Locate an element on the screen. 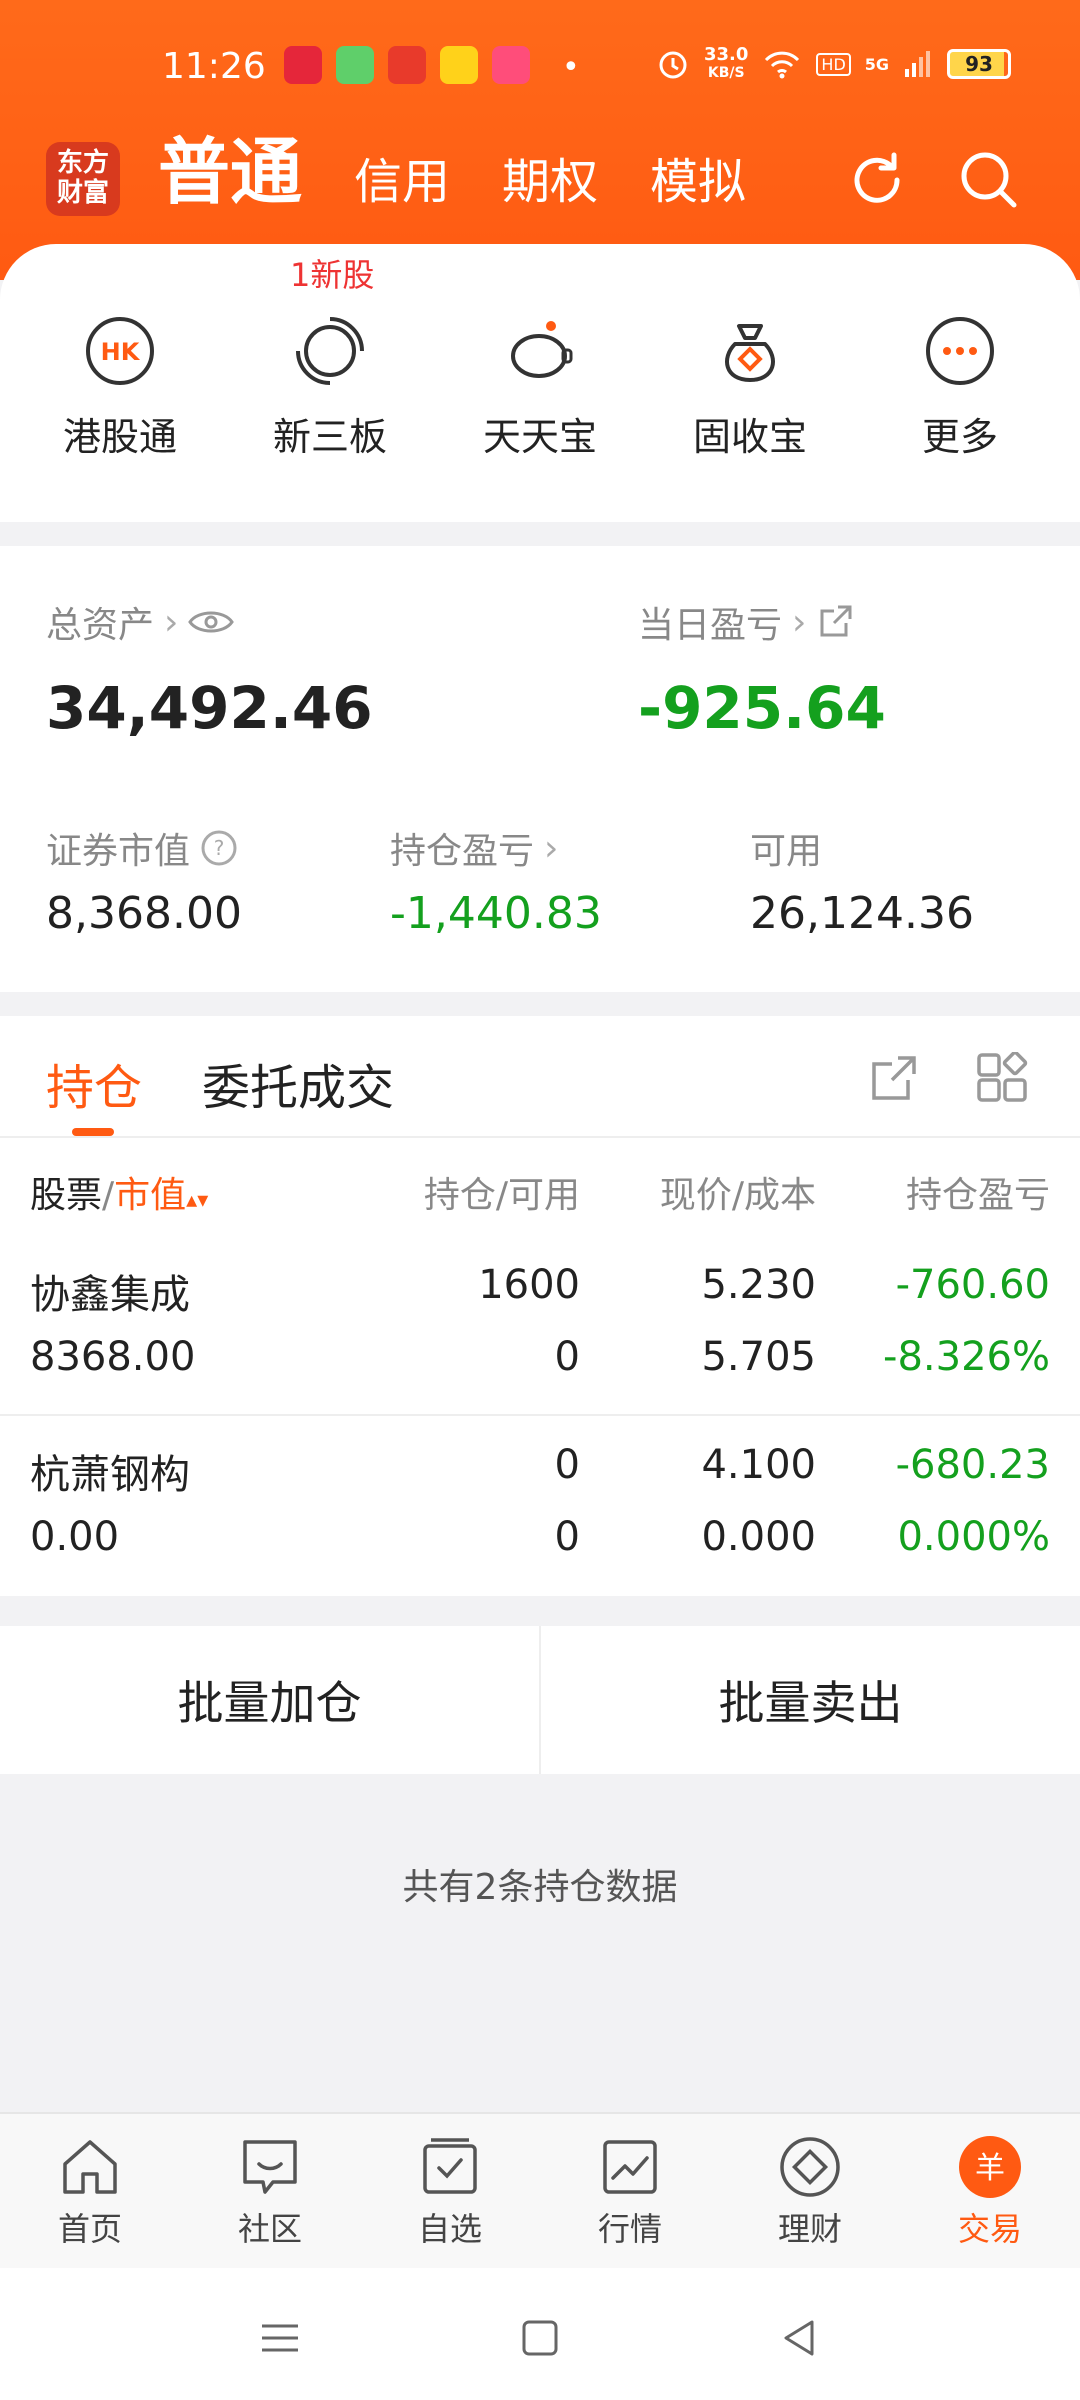 The width and height of the screenshot is (1080, 2400). layout-grid-icon is located at coordinates (1002, 1078).